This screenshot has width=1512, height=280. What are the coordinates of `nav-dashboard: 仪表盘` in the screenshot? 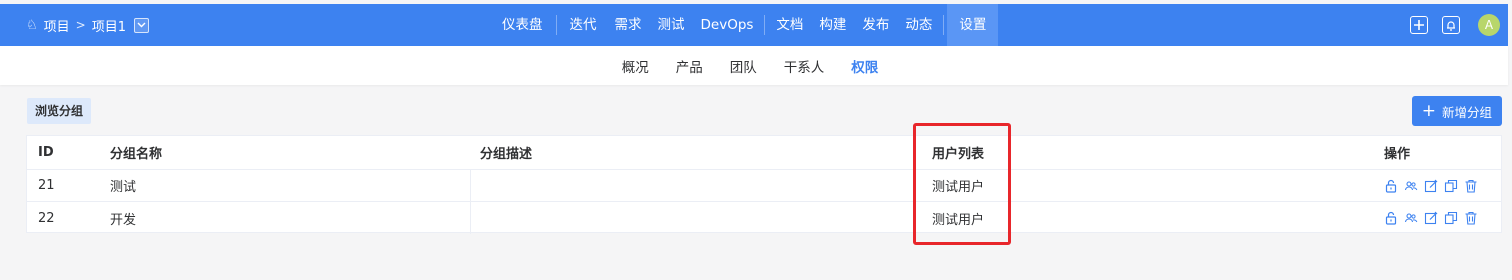 It's located at (522, 25).